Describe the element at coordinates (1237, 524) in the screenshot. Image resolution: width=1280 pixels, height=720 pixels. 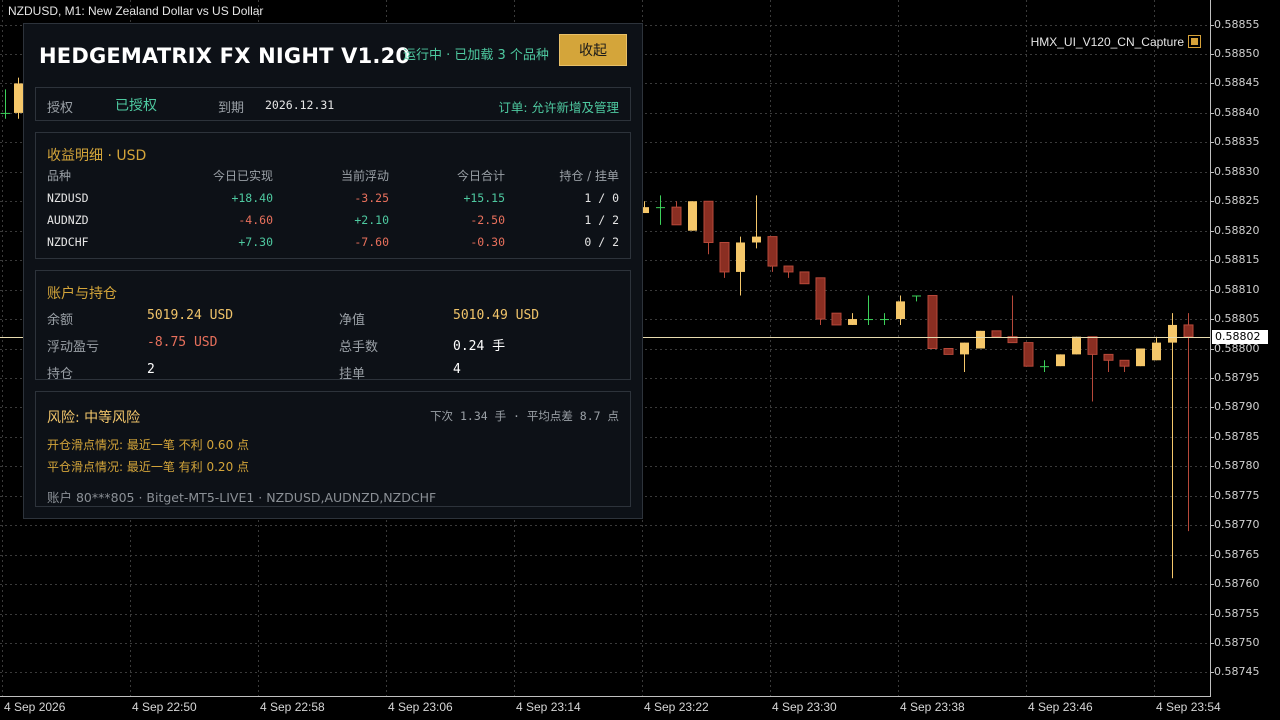
I see `price-axis-label: 0.58770` at that location.